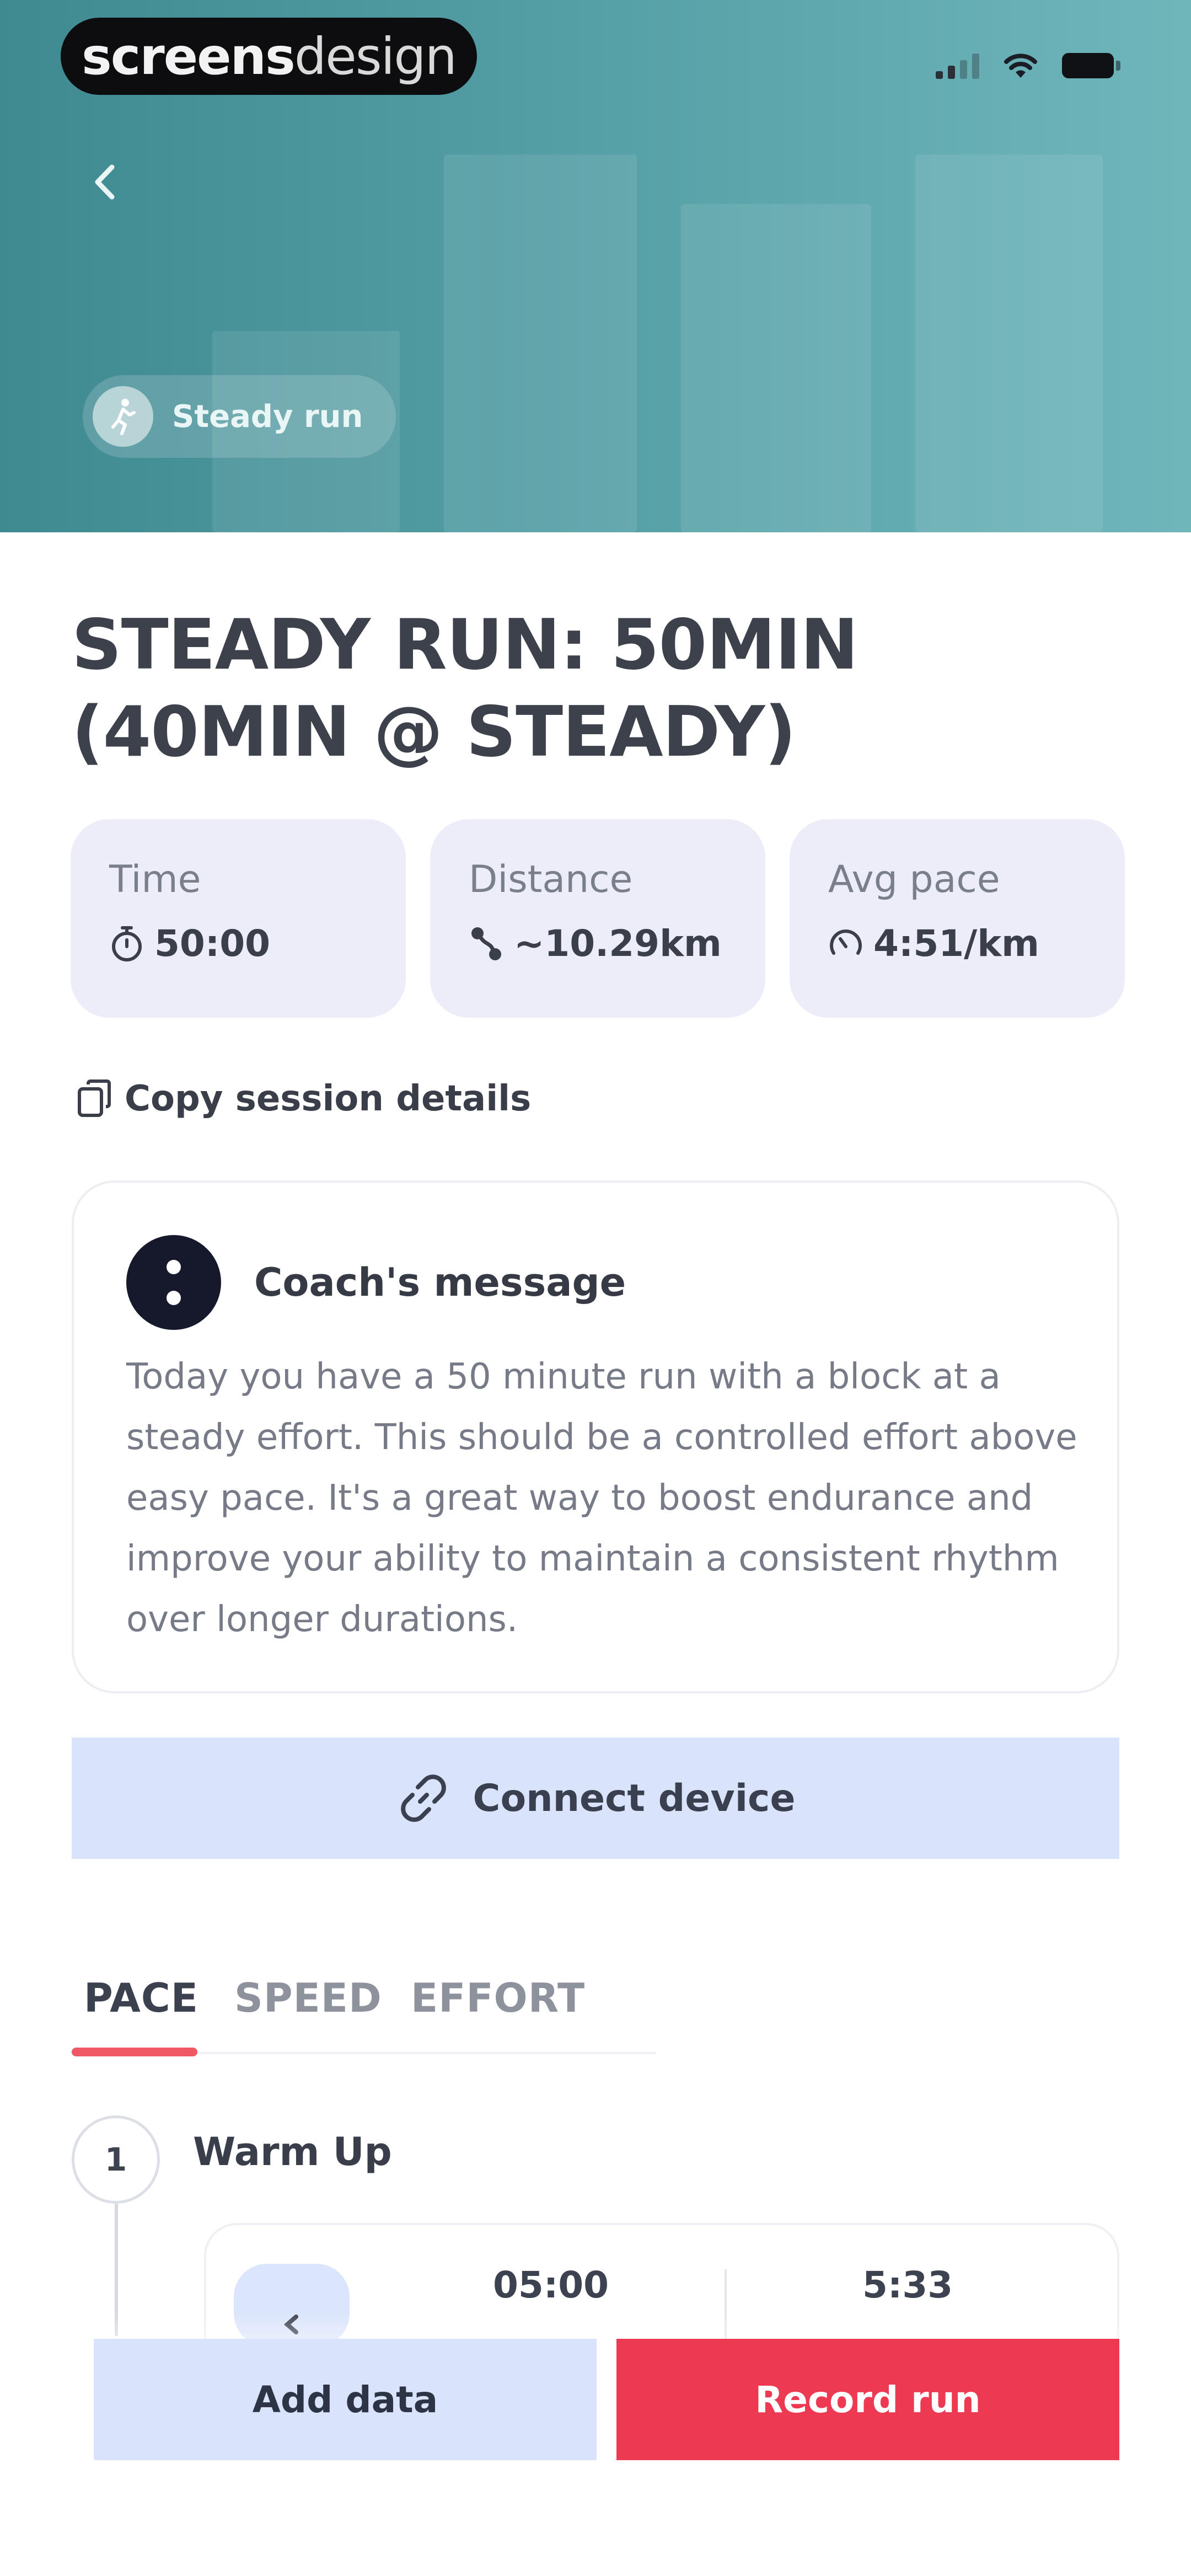 This screenshot has height=2576, width=1191. Describe the element at coordinates (465, 688) in the screenshot. I see `page-title: STEADY RUN: 50MIN (40MIN @ STEADY)` at that location.